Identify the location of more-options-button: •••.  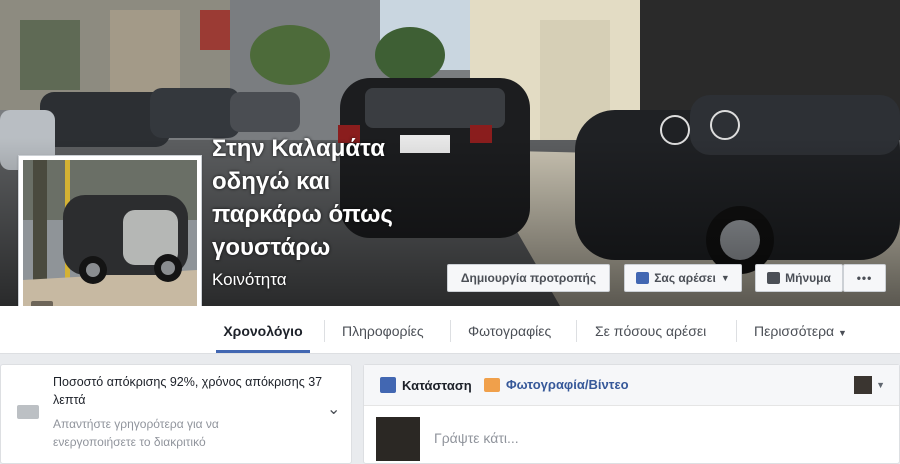
(864, 278).